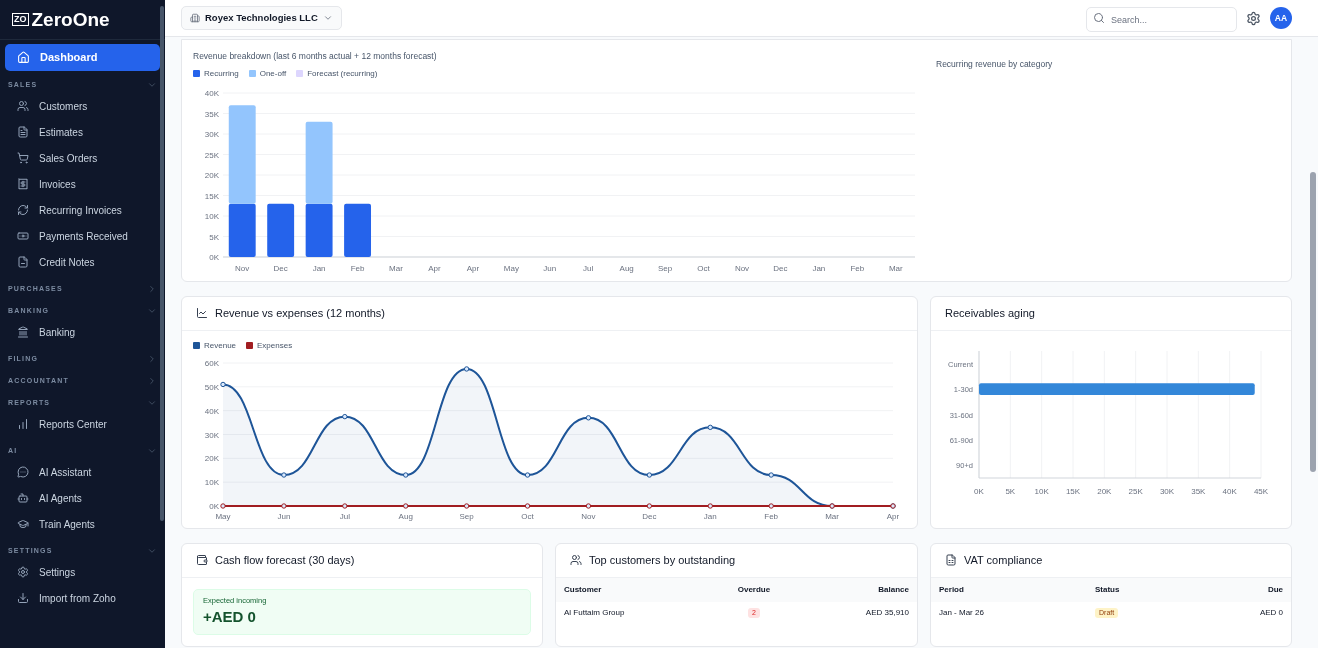 The image size is (1318, 648). Describe the element at coordinates (858, 589) in the screenshot. I see `column-header: Balance` at that location.